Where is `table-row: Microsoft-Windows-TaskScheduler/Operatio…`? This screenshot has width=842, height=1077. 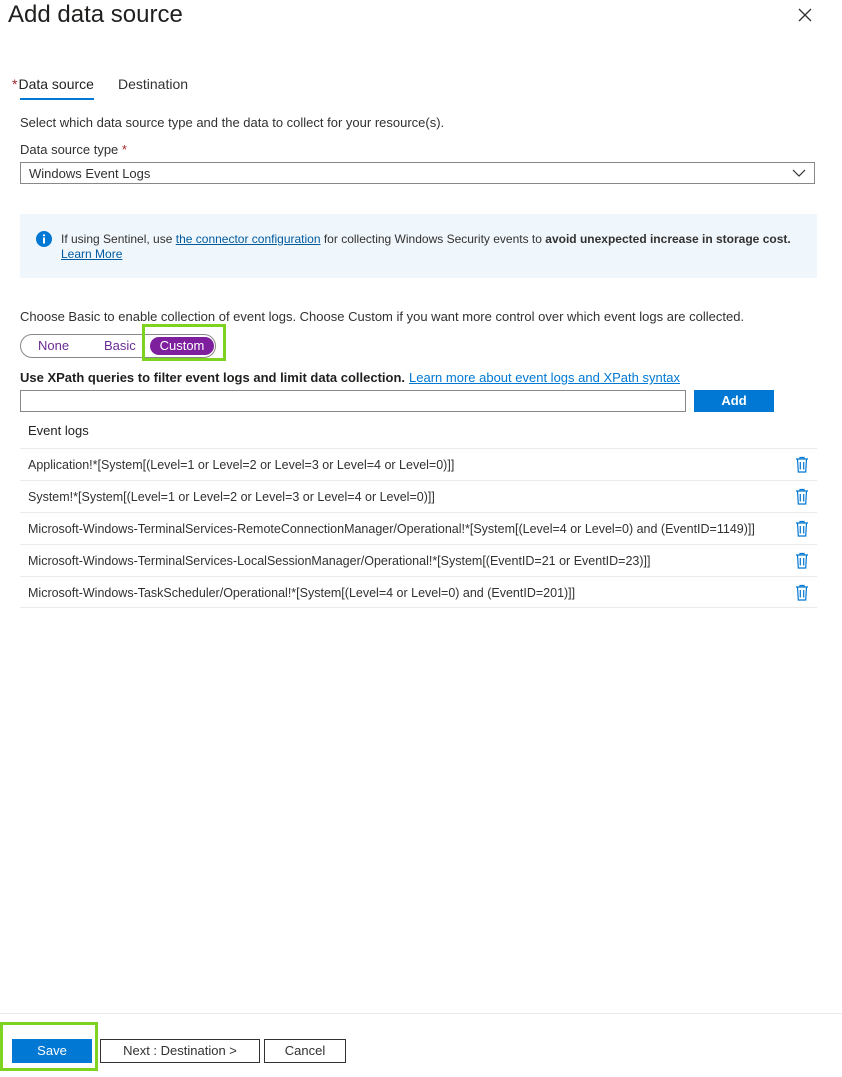
table-row: Microsoft-Windows-TaskScheduler/Operatio… is located at coordinates (418, 592).